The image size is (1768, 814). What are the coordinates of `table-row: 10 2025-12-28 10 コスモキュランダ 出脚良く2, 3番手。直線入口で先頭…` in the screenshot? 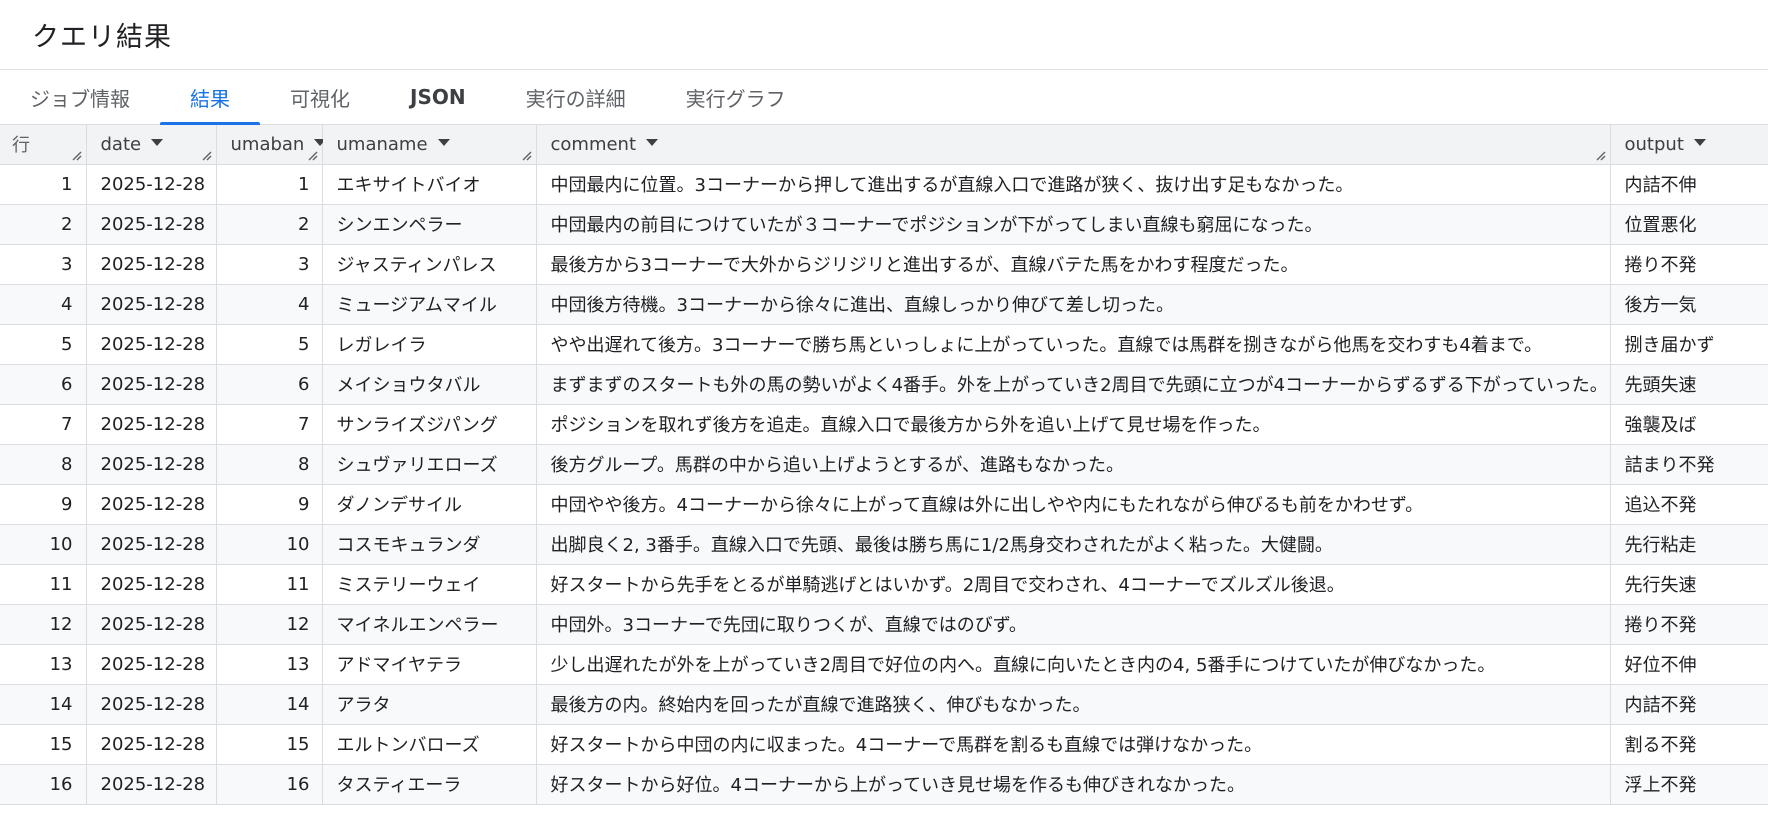 It's located at (884, 544).